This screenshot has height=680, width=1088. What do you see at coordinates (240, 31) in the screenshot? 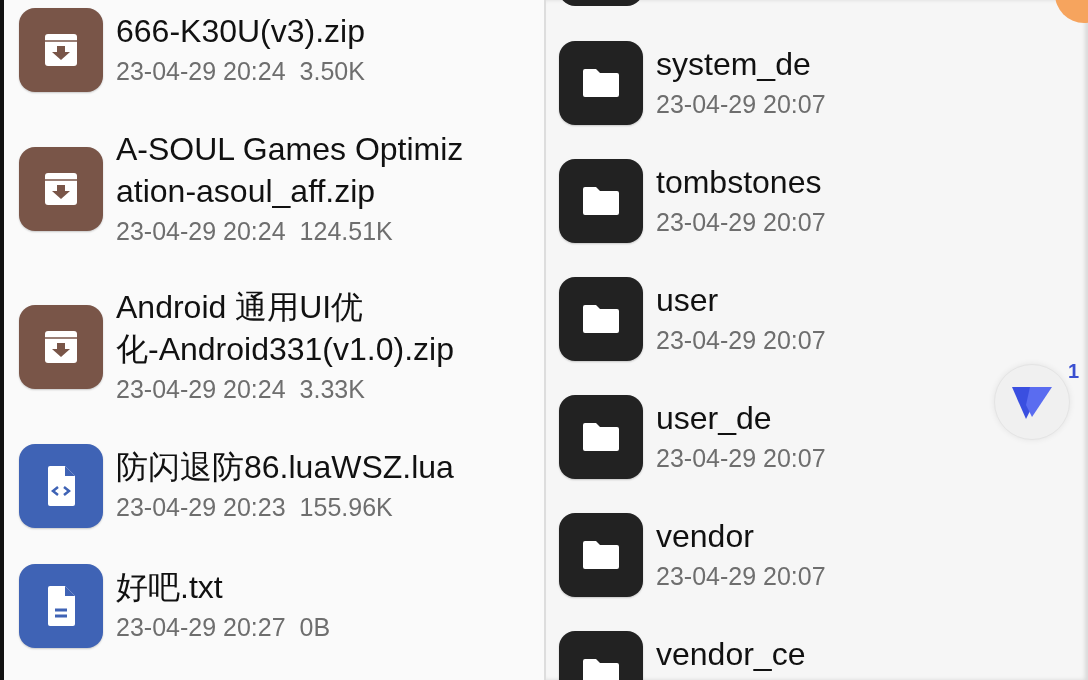
I see `file-name: 666-K30U(v3).zip` at bounding box center [240, 31].